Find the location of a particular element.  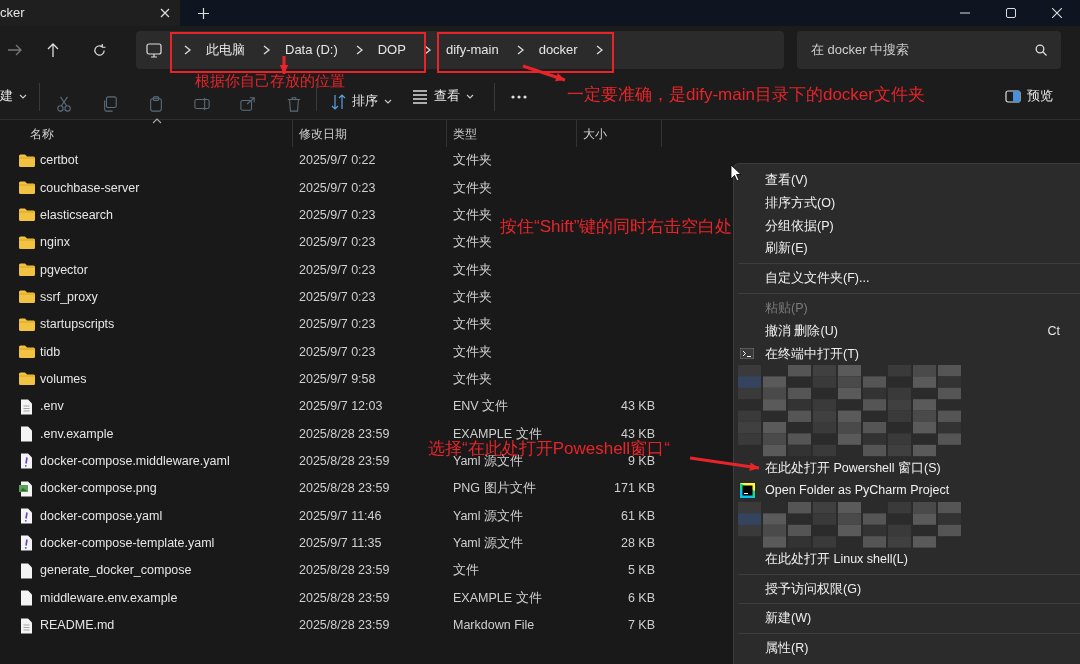

file-name: generate_docker_compose is located at coordinates (116, 571).